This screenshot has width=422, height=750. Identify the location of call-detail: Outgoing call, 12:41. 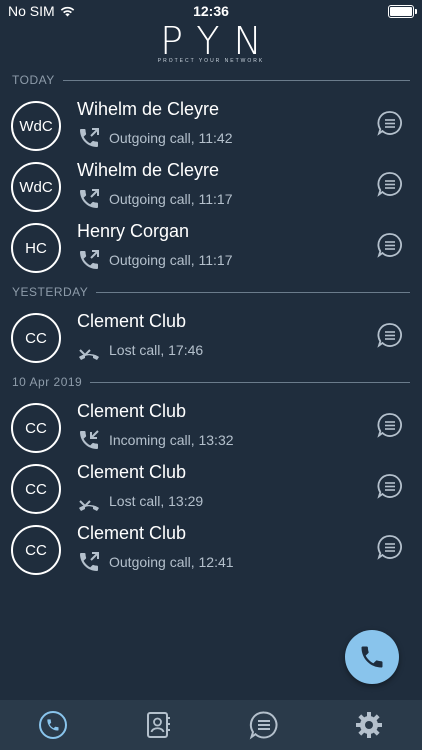
(155, 562).